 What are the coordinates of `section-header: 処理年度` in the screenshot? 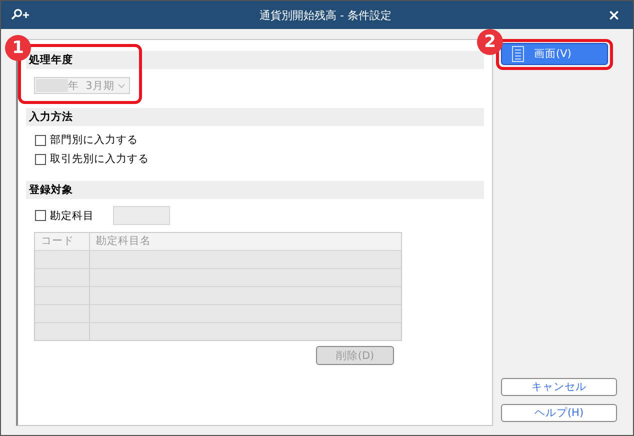 It's located at (255, 60).